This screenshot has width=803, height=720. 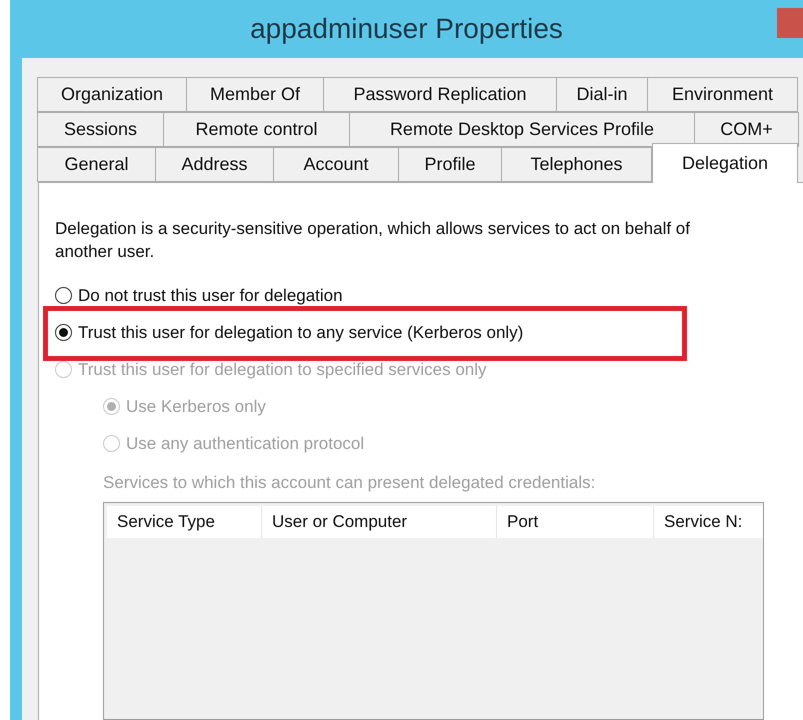 I want to click on tab: Profile, so click(x=450, y=164).